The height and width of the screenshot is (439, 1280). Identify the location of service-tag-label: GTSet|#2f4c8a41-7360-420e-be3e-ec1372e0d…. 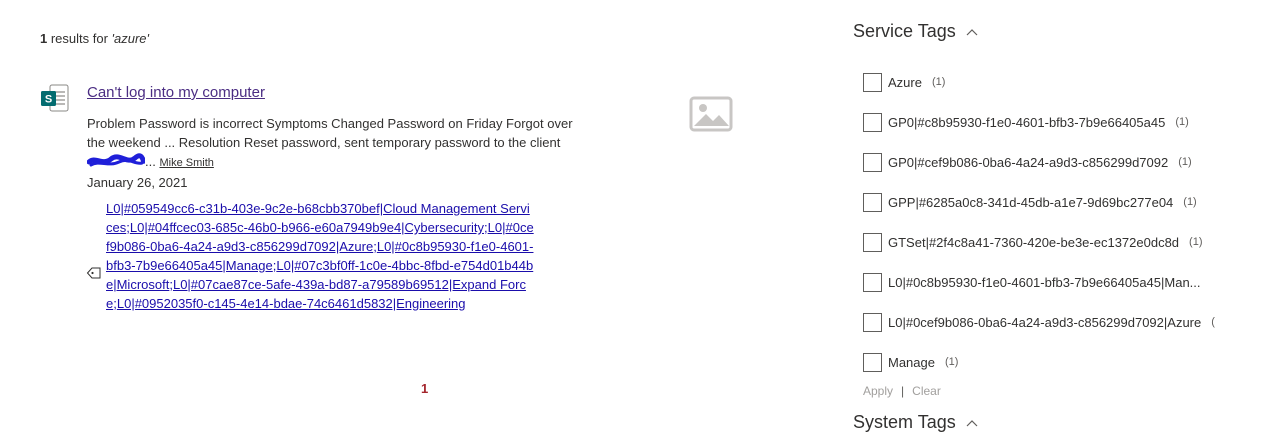
(1034, 242).